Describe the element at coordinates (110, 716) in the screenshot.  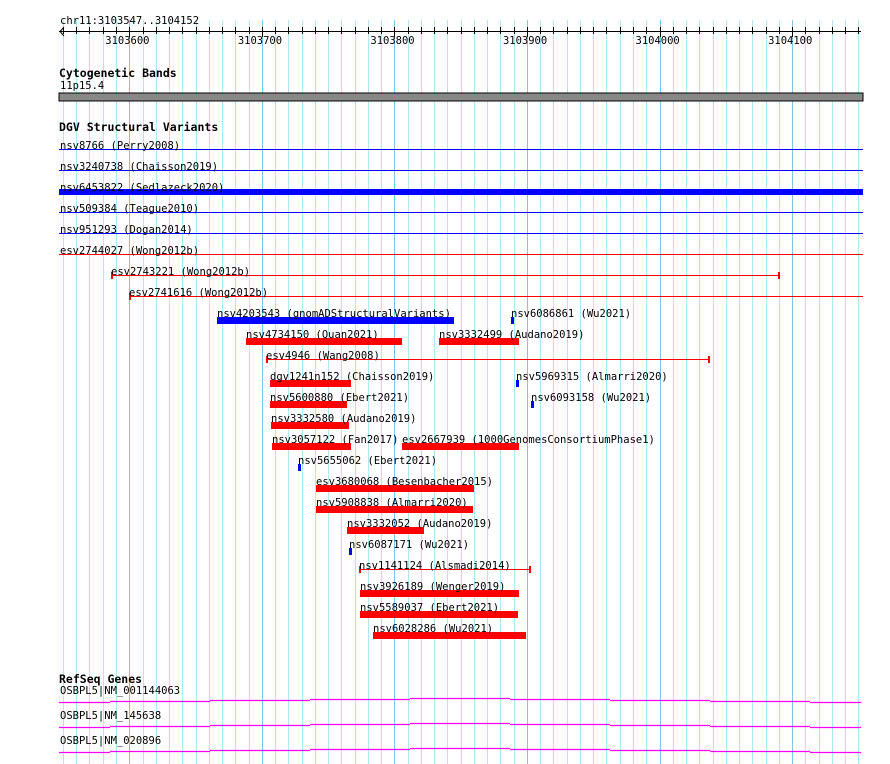
I see `gene-label: OSBPL5|NM_145638` at that location.